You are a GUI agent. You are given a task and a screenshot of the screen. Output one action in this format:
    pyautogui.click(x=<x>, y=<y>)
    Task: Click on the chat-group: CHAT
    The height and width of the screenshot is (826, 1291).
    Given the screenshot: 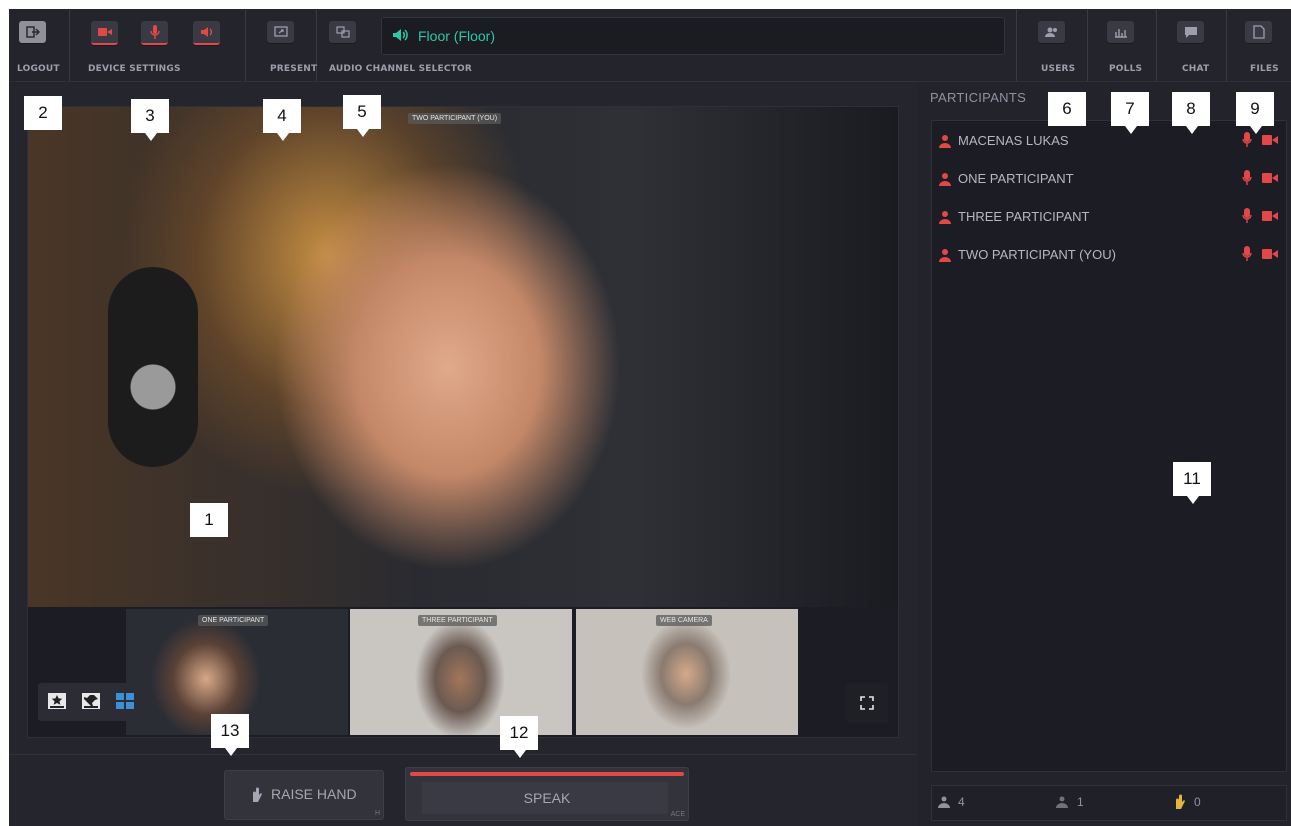 What is the action you would take?
    pyautogui.click(x=1191, y=45)
    